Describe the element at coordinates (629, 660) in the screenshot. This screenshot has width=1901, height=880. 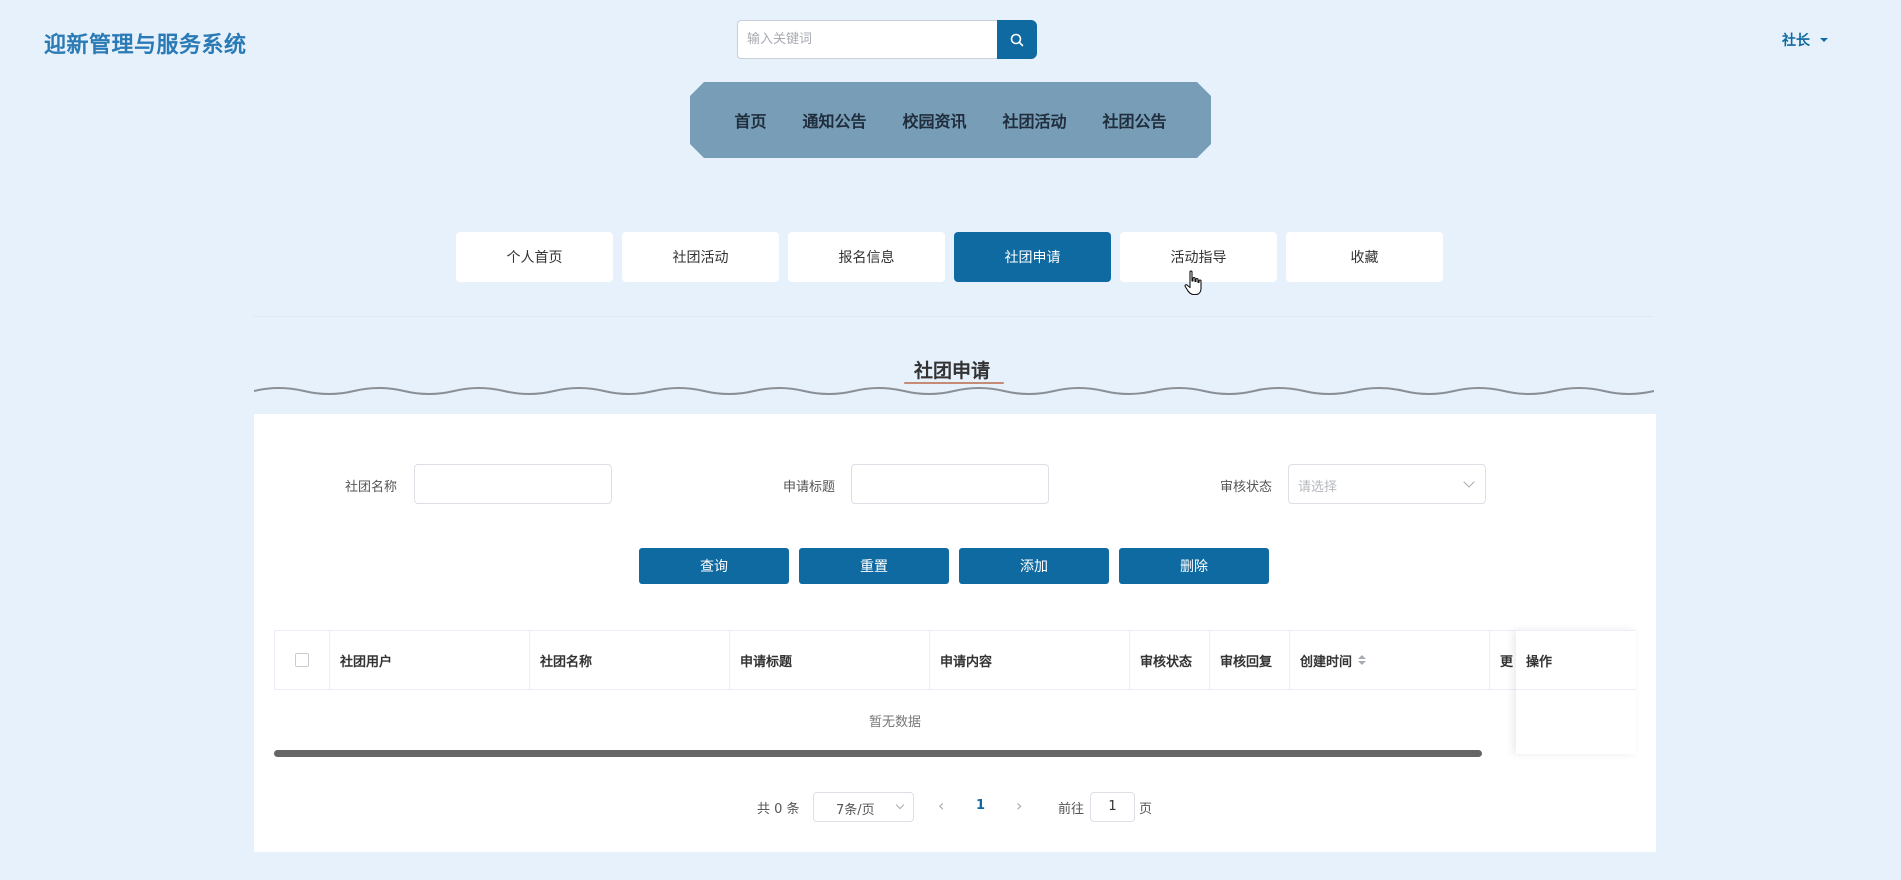
I see `col-club-name: 社团名称` at that location.